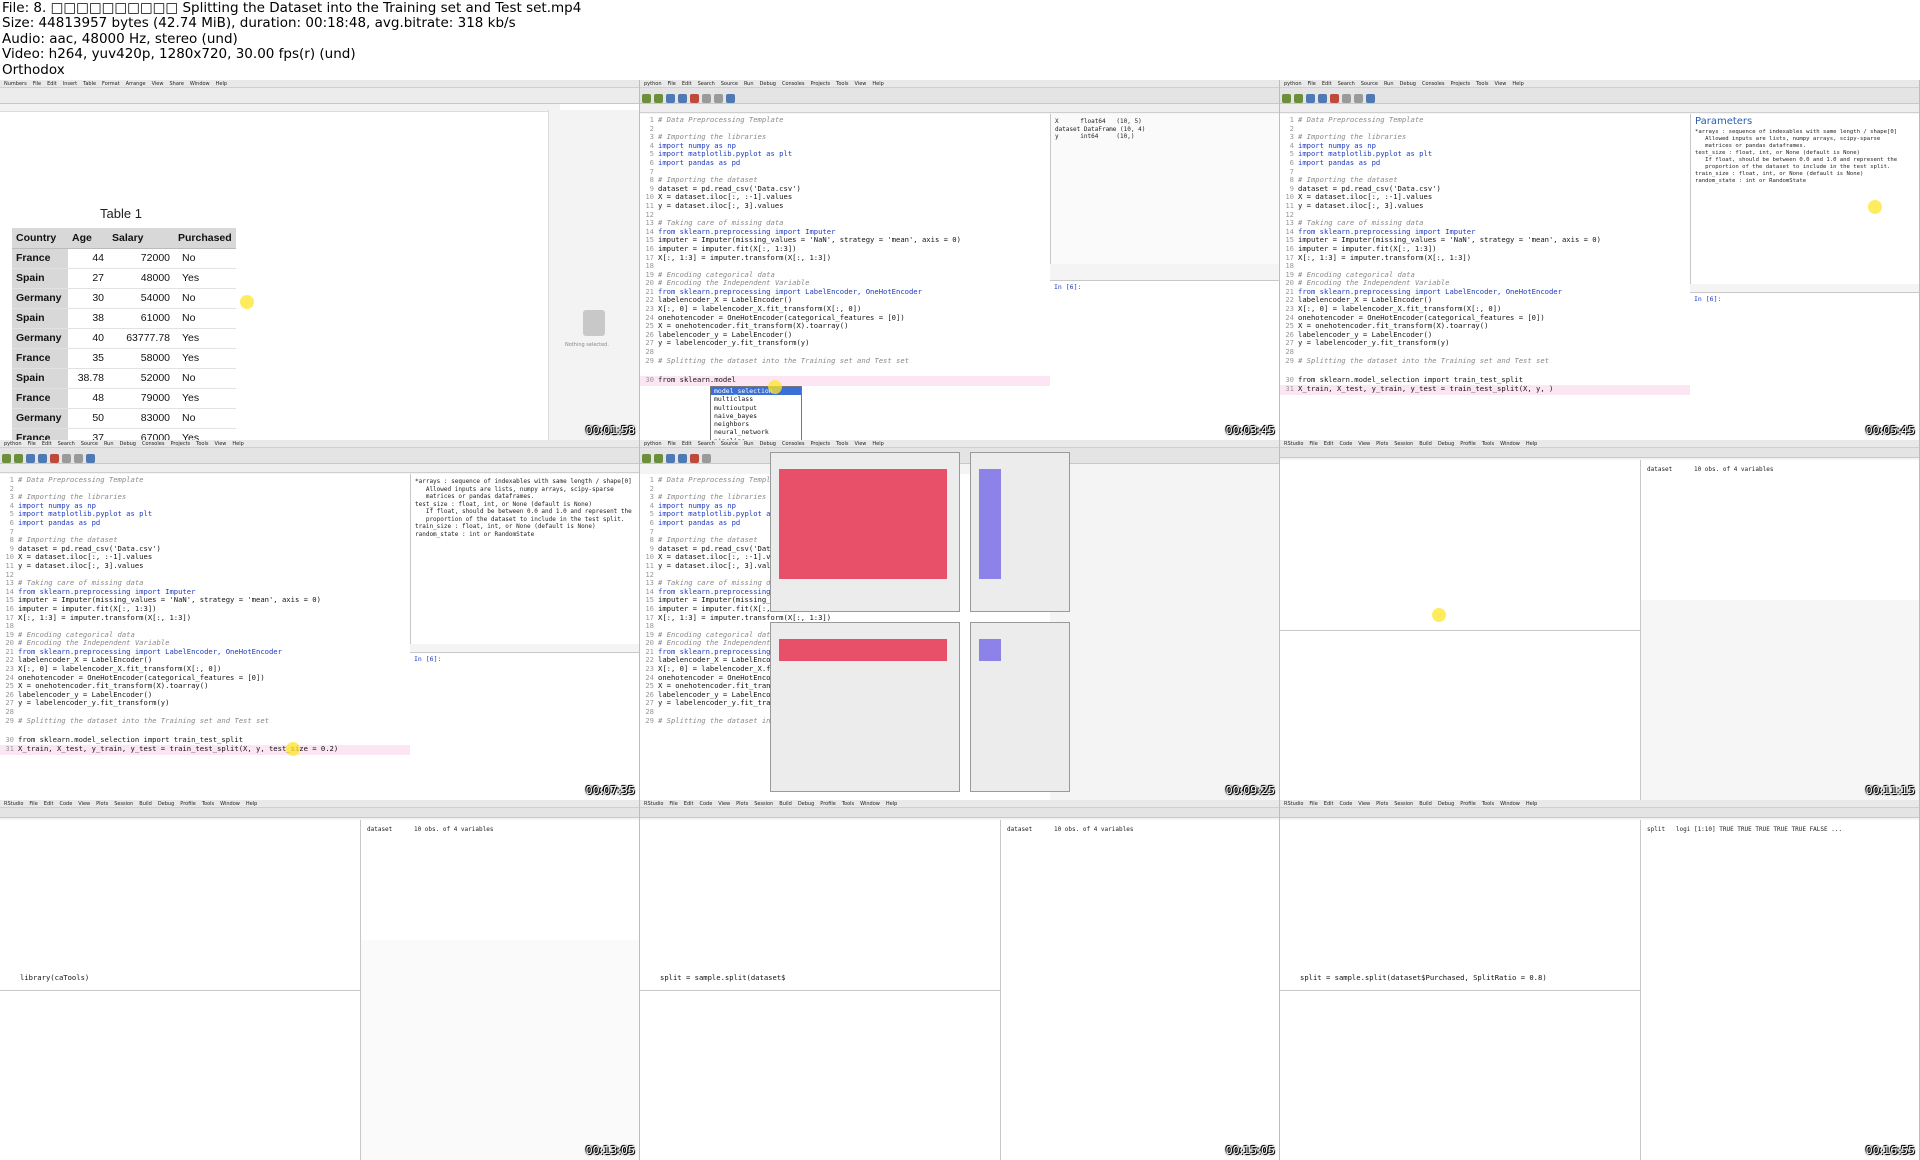  I want to click on autocomplete-item: neighbors, so click(756, 424).